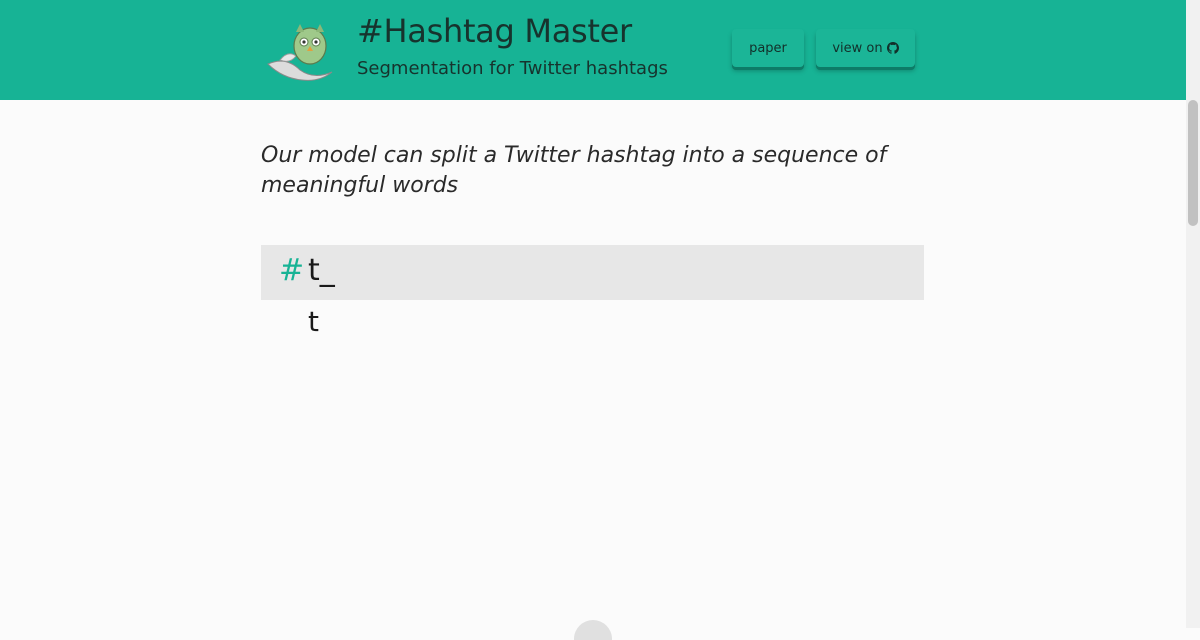 This screenshot has height=640, width=1200. Describe the element at coordinates (593, 630) in the screenshot. I see `bottom-scroll-tab` at that location.